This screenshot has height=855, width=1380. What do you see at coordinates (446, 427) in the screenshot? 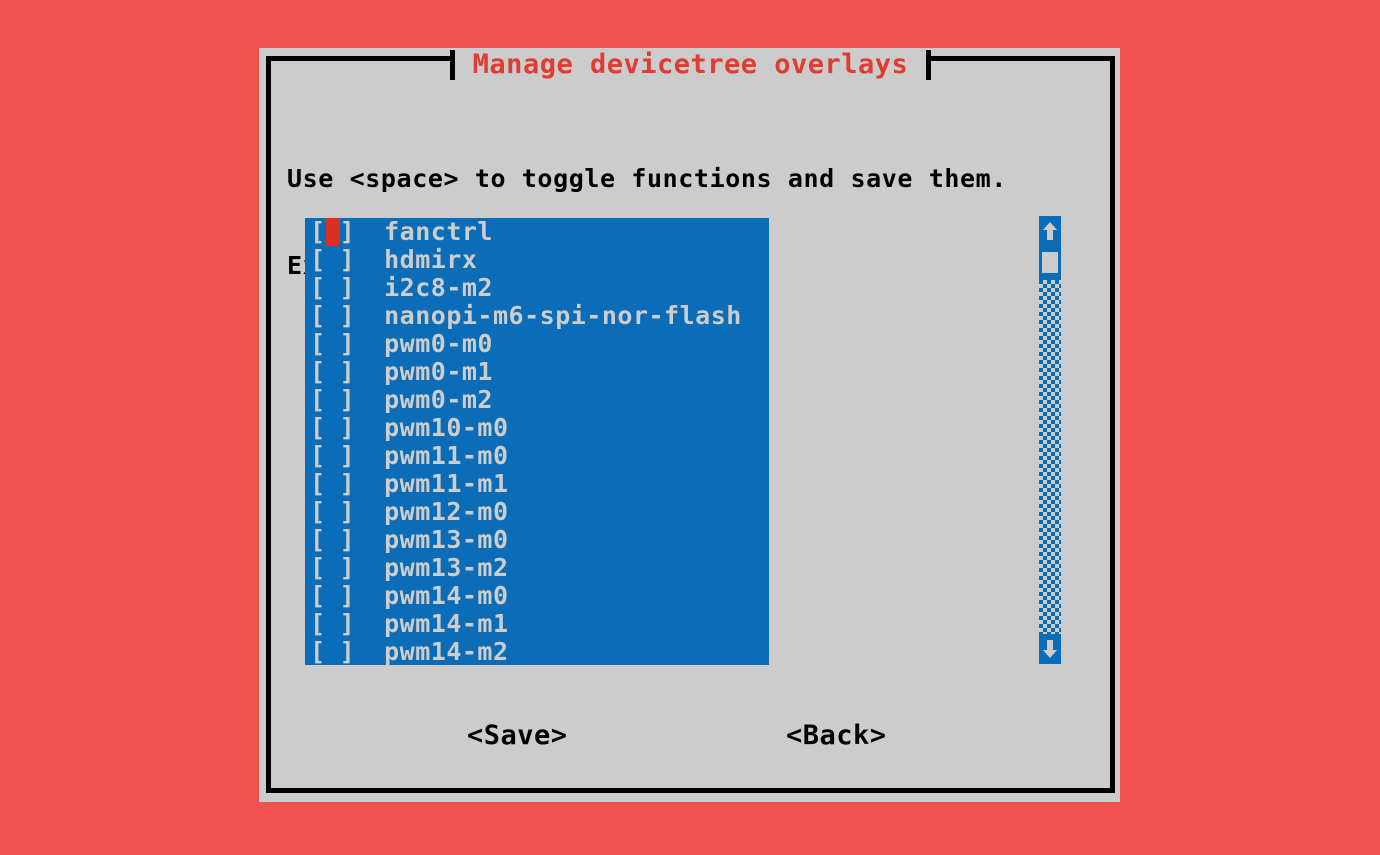
I see `list-item-label: pwm10-m0` at bounding box center [446, 427].